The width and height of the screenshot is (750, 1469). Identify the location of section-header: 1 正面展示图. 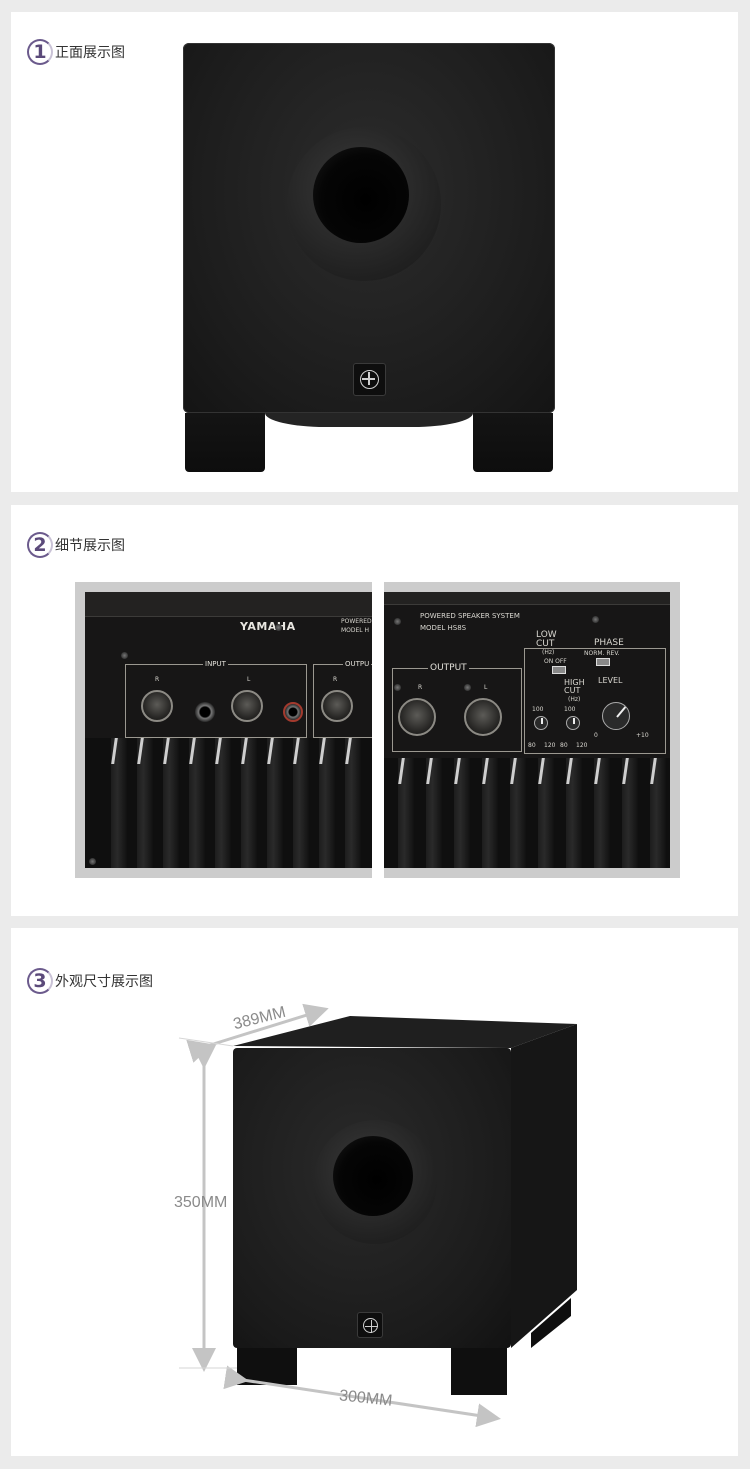
(76, 52).